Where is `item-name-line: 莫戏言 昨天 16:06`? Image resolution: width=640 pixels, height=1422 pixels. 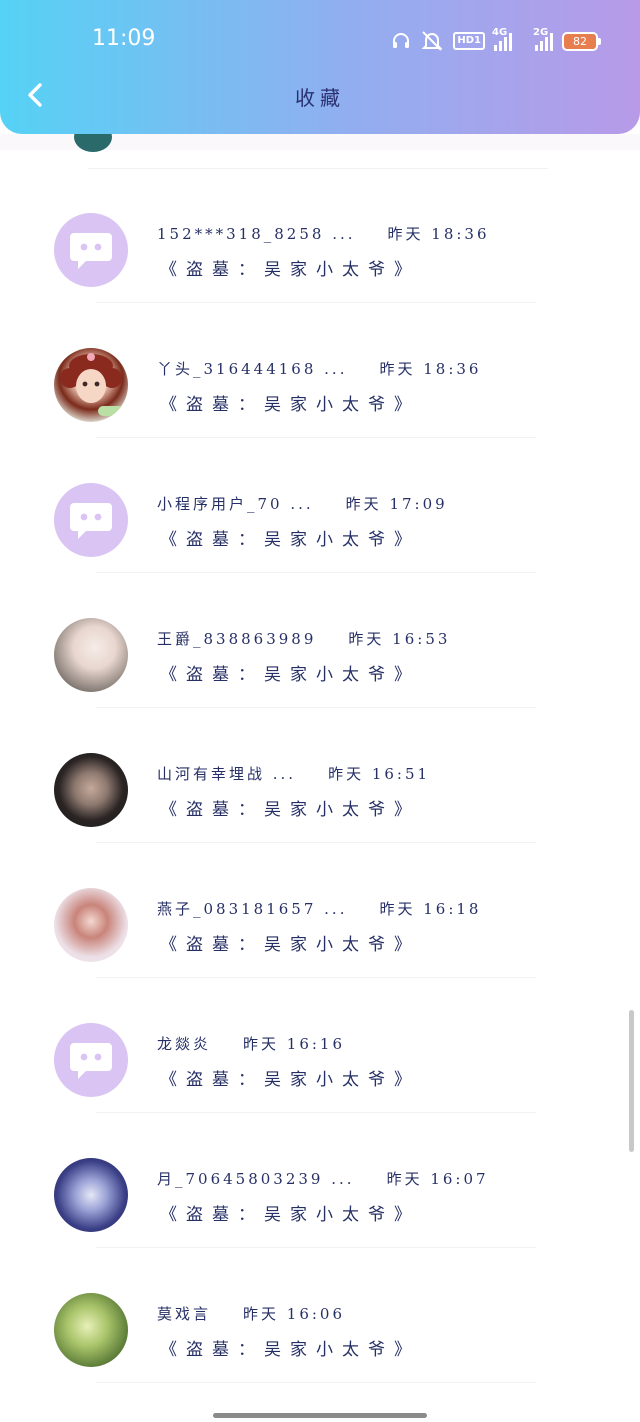
item-name-line: 莫戏言 昨天 16:06 is located at coordinates (251, 1313).